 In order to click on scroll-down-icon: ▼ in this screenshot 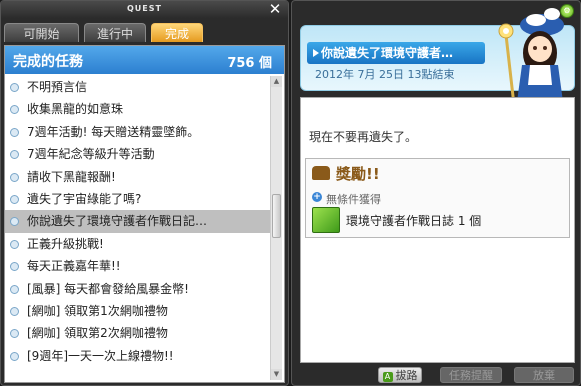, I will do `click(276, 374)`.